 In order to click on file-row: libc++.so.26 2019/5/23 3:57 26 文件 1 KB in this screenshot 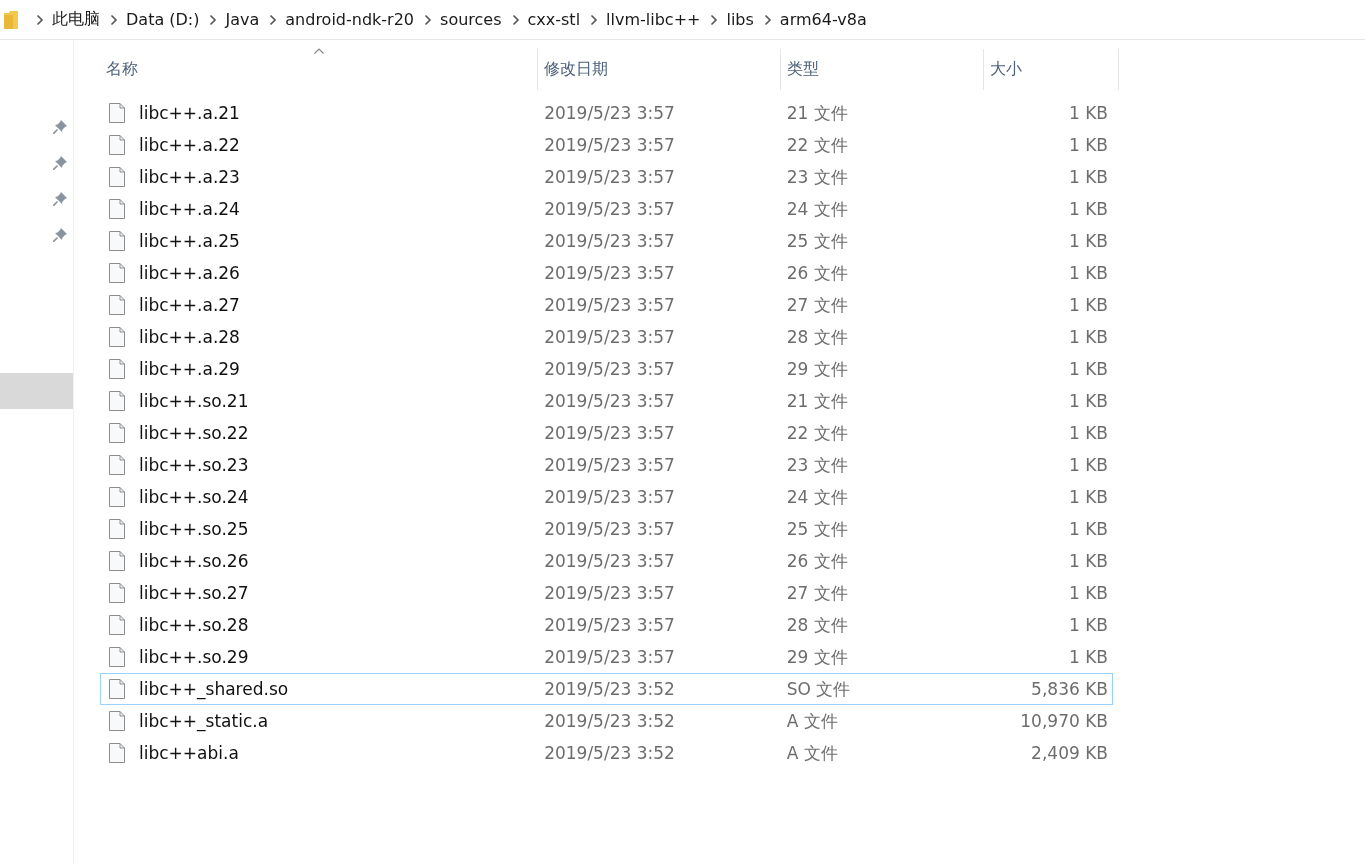, I will do `click(606, 561)`.